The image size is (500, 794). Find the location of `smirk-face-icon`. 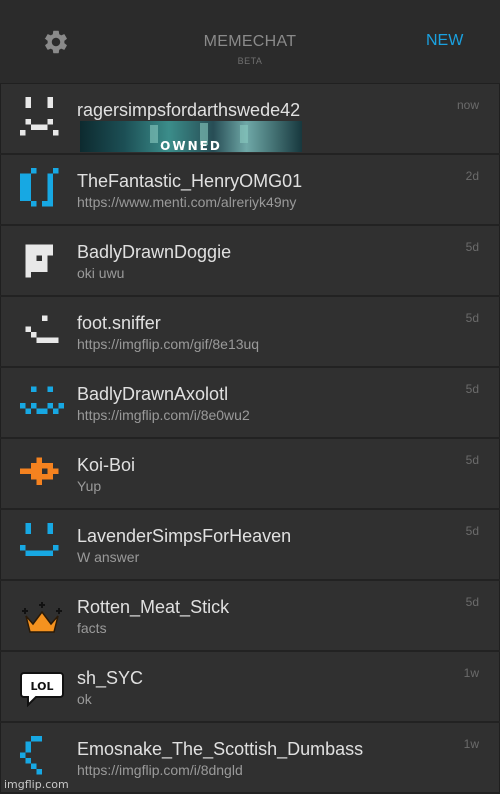

smirk-face-icon is located at coordinates (42, 329).